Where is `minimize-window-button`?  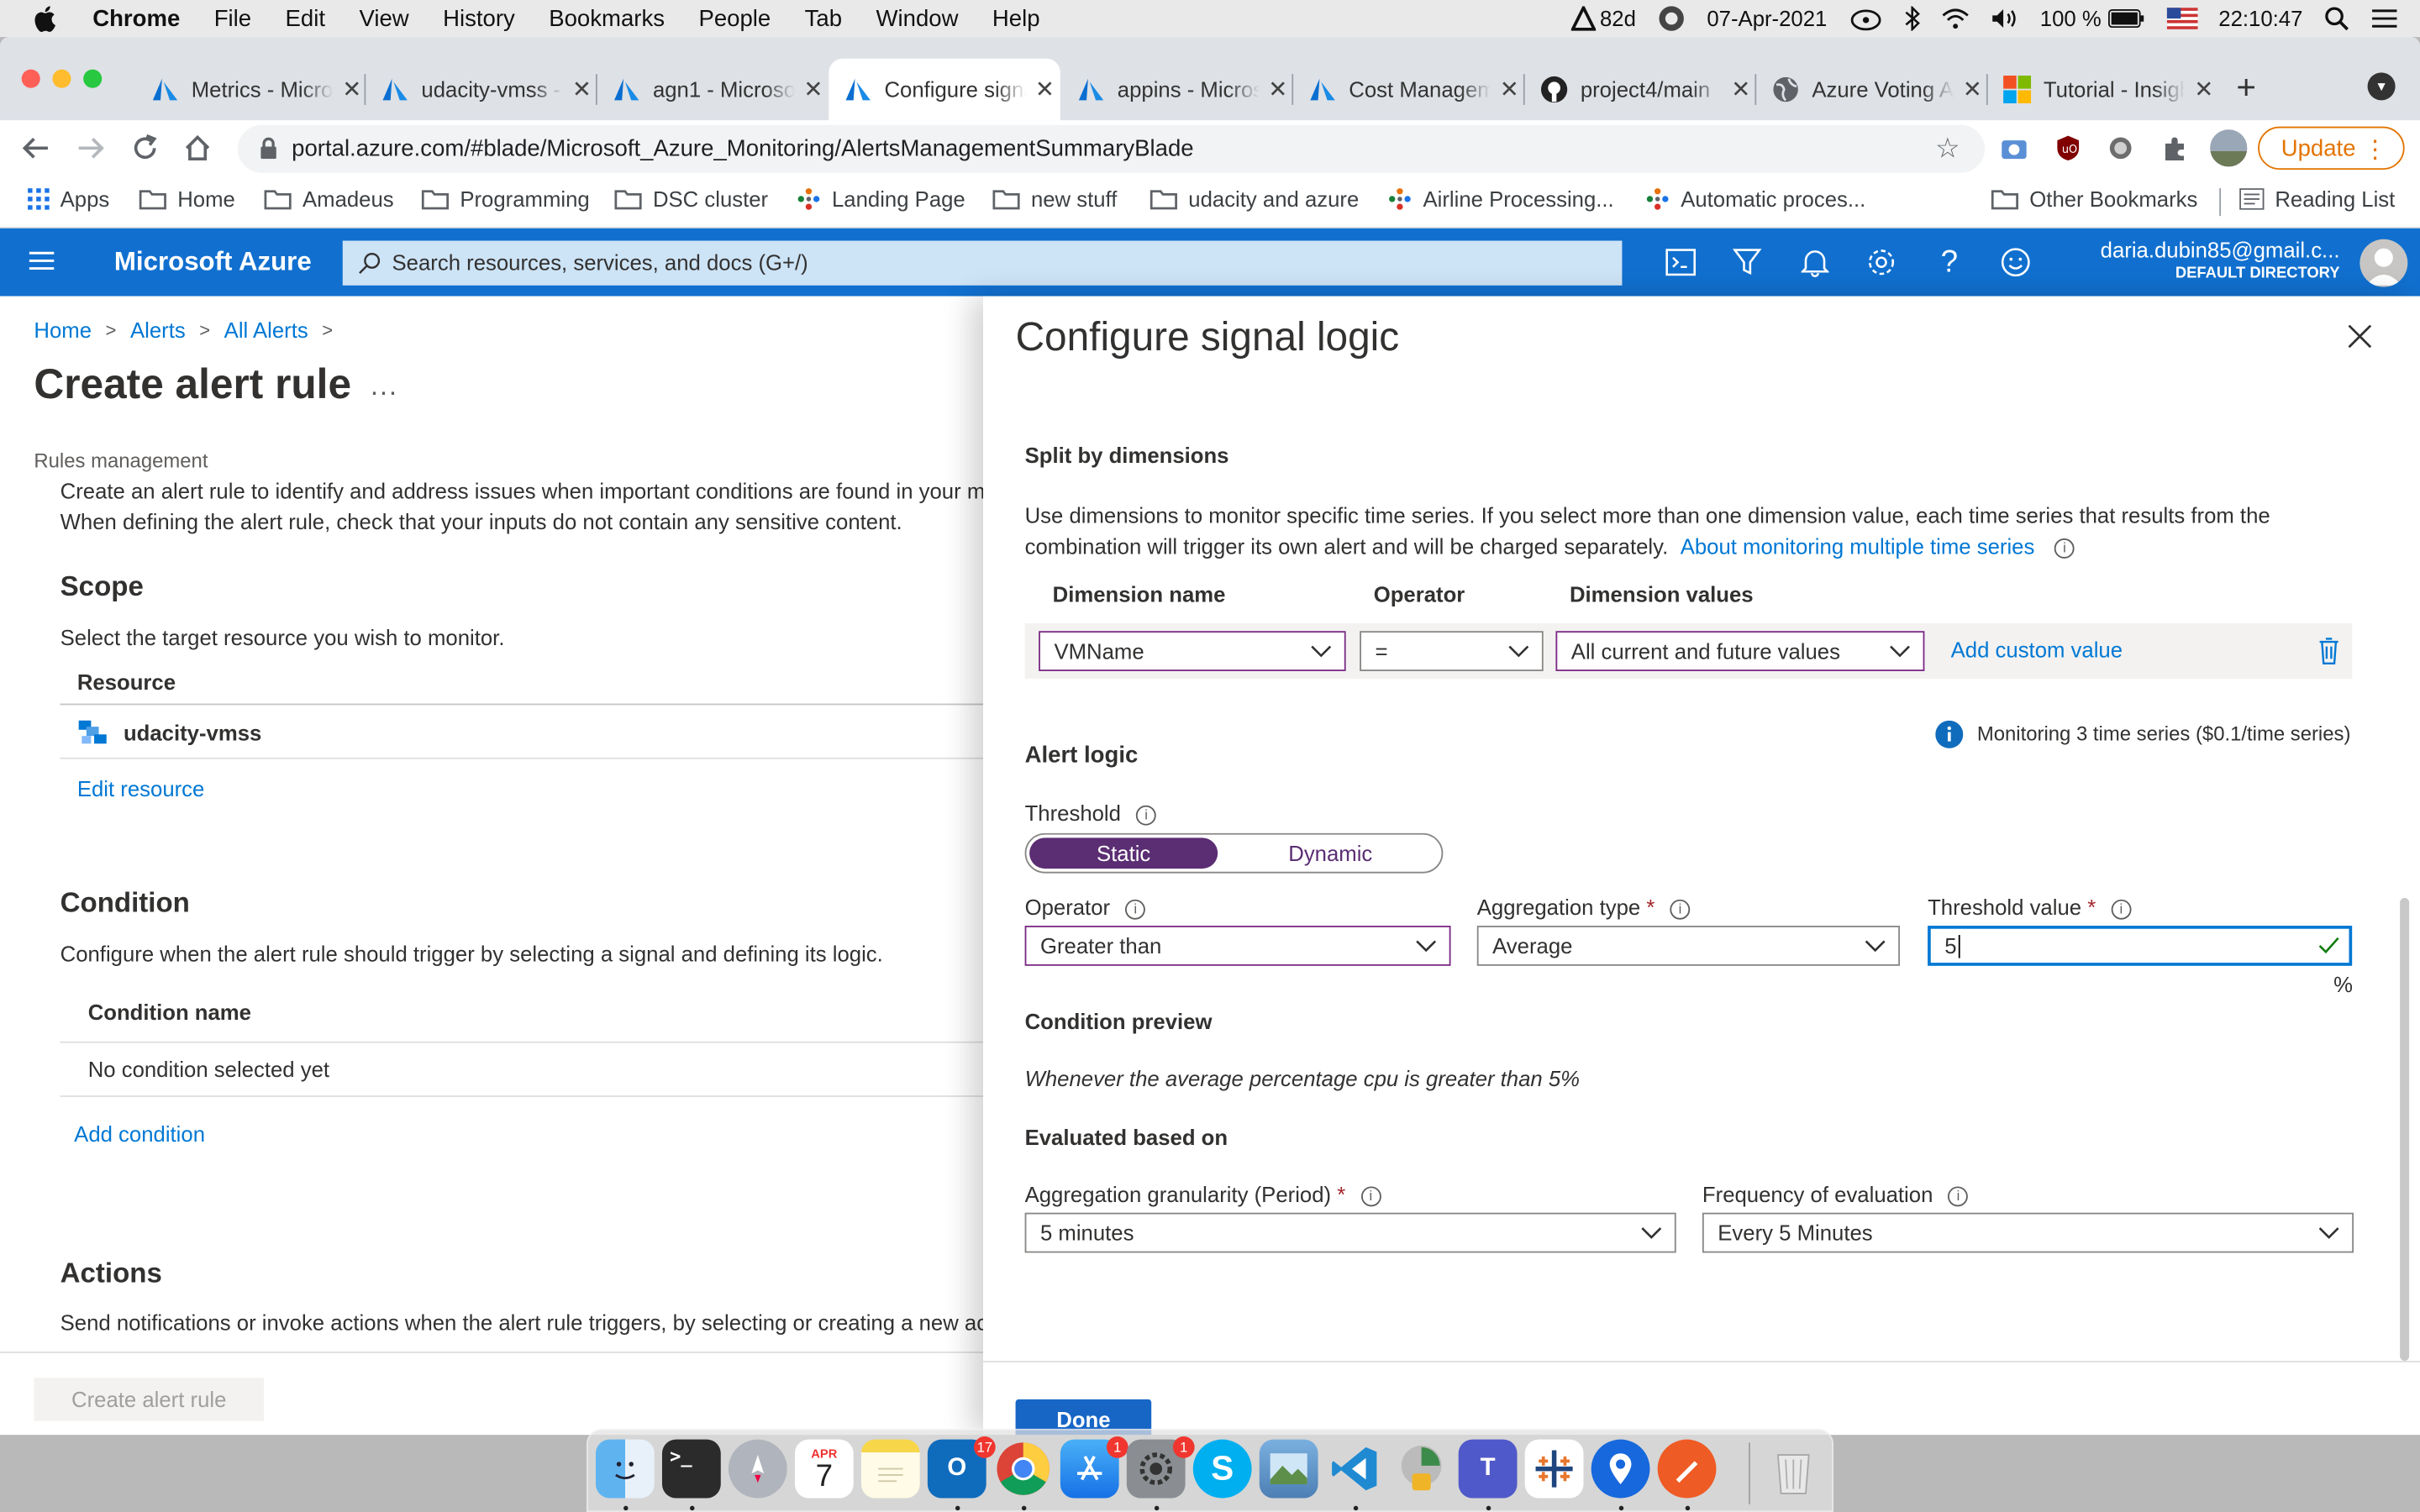
minimize-window-button is located at coordinates (62, 78).